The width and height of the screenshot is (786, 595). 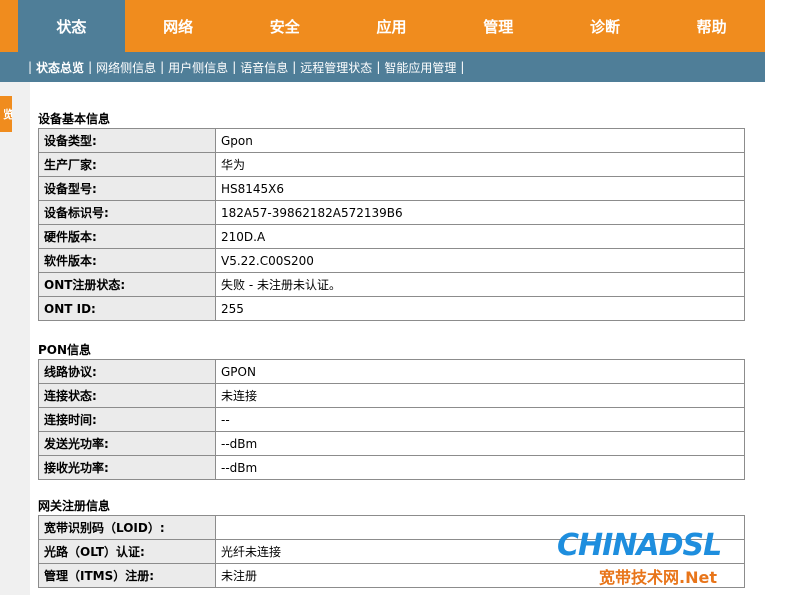 I want to click on table-row: 连接状态: 未连接, so click(x=391, y=395).